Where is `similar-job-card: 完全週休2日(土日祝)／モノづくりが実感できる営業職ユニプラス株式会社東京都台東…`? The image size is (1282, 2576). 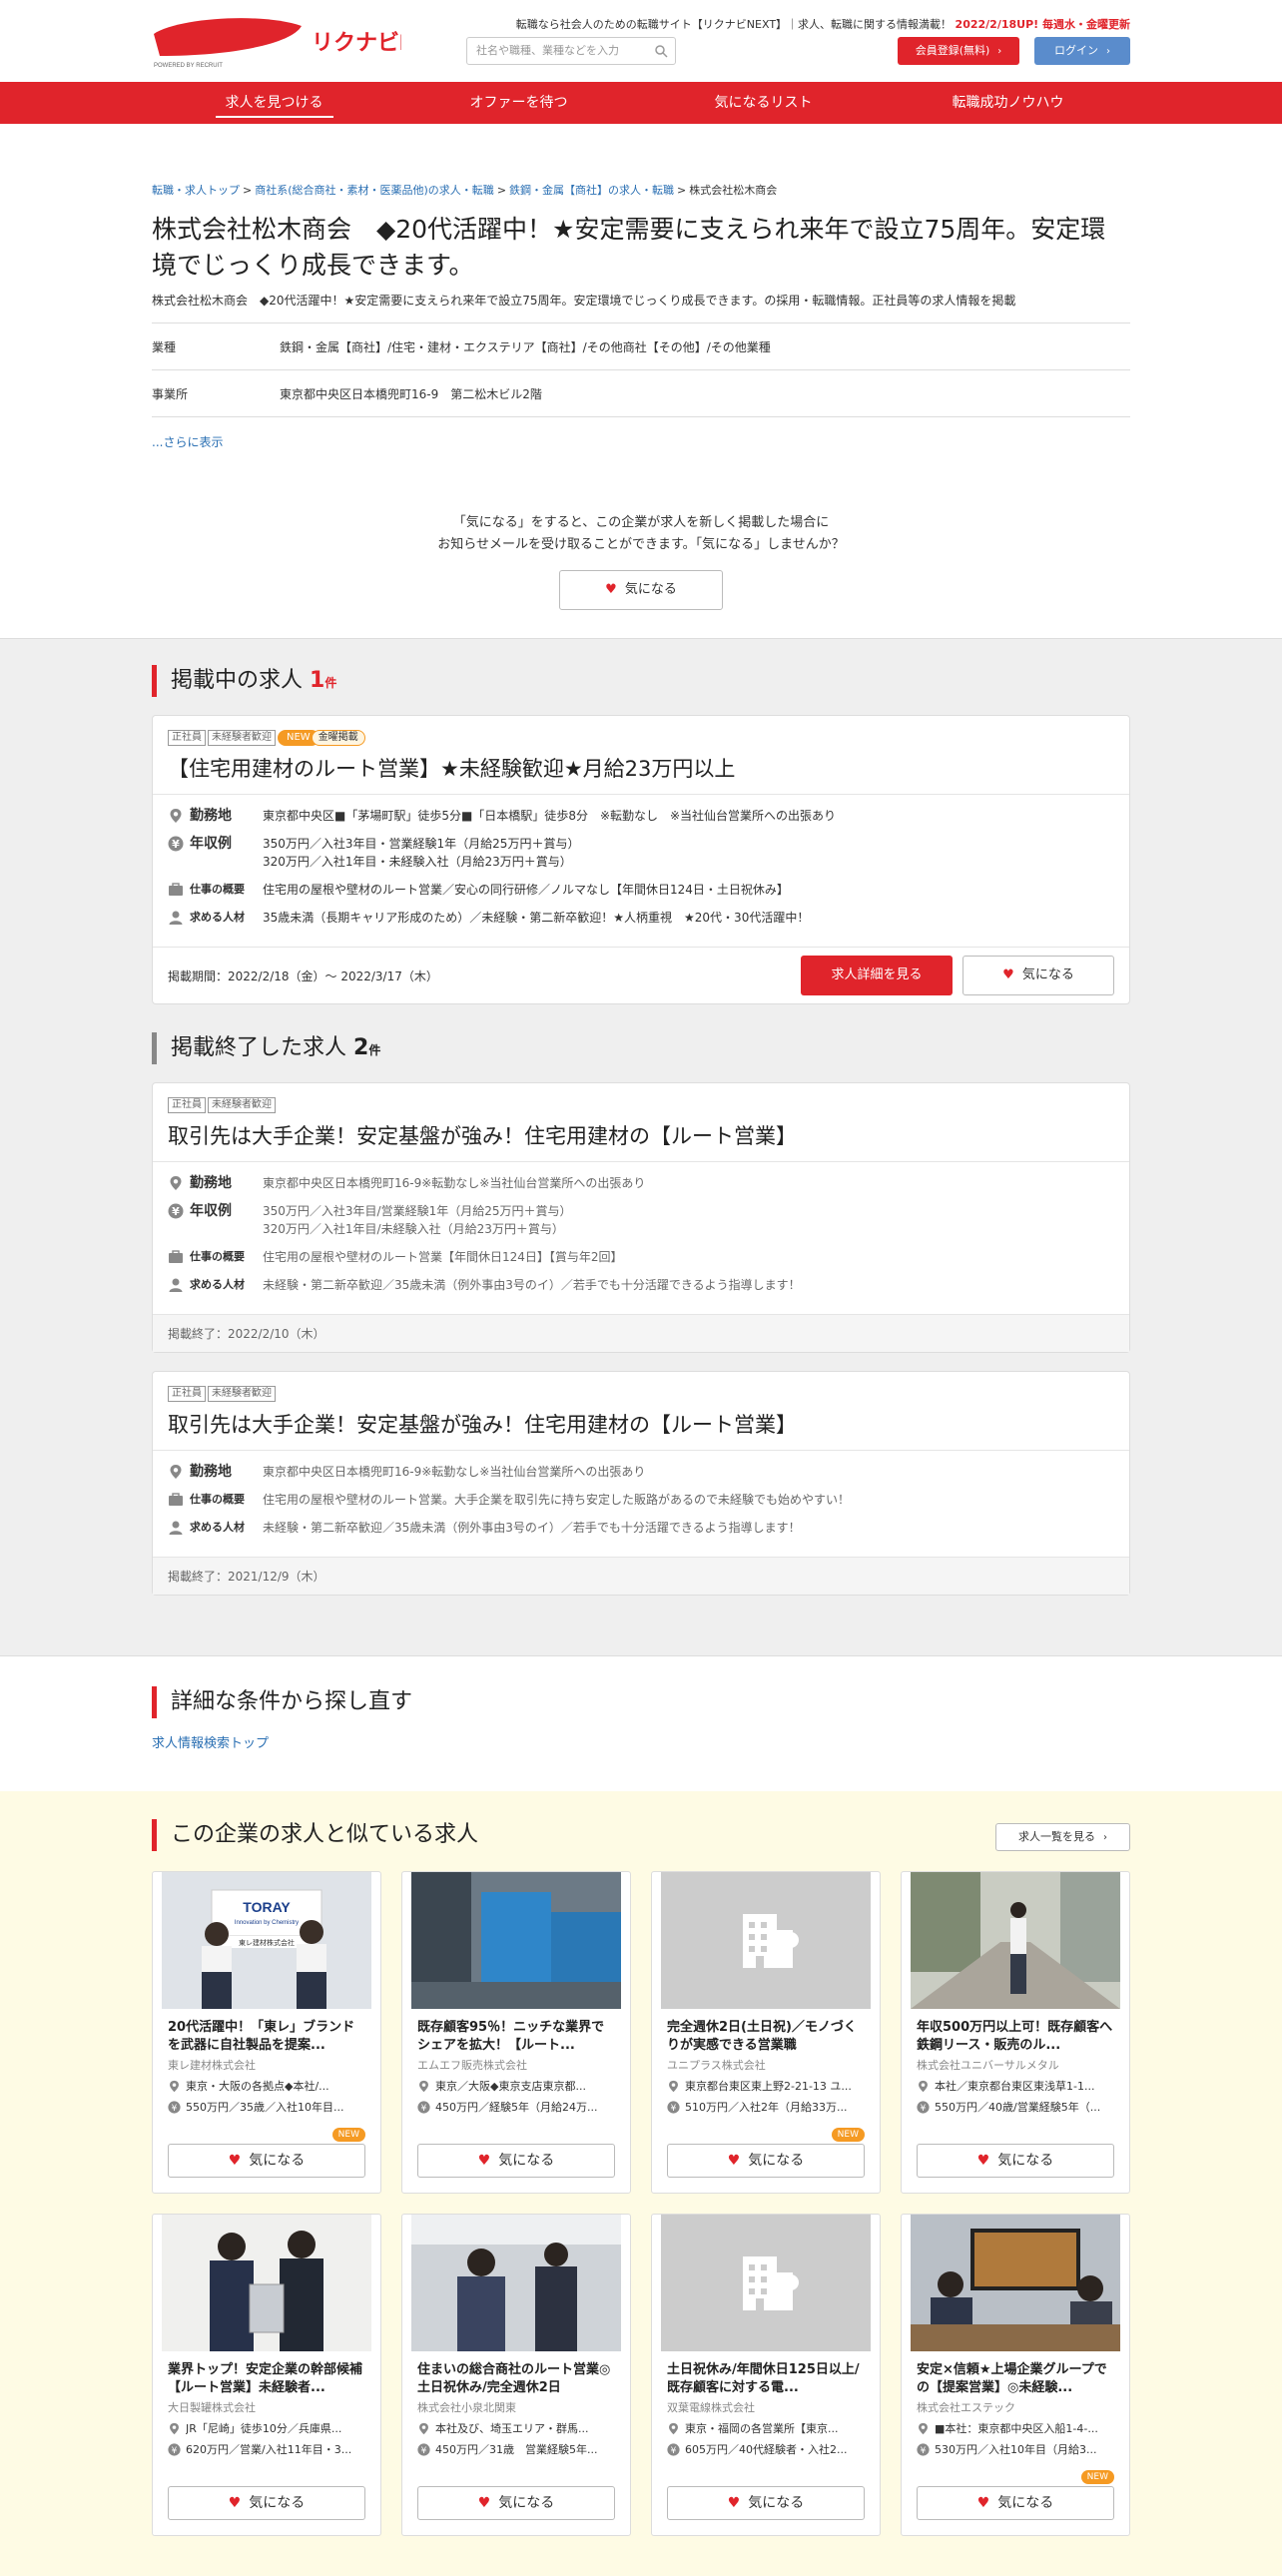
similar-job-card: 完全週休2日(土日祝)／モノづくりが実感できる営業職ユニプラス株式会社東京都台東… is located at coordinates (766, 2032).